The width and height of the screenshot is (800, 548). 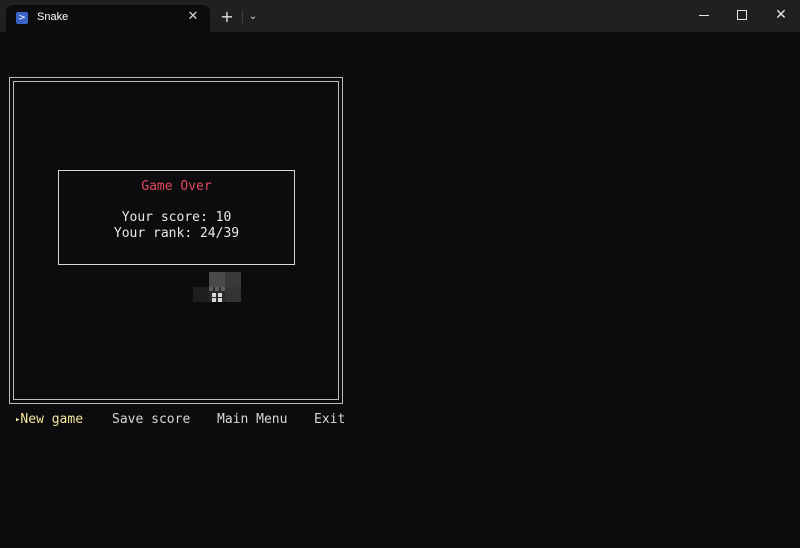 I want to click on title-bar: > Snake ✕ + ⌄ ✕, so click(x=400, y=16).